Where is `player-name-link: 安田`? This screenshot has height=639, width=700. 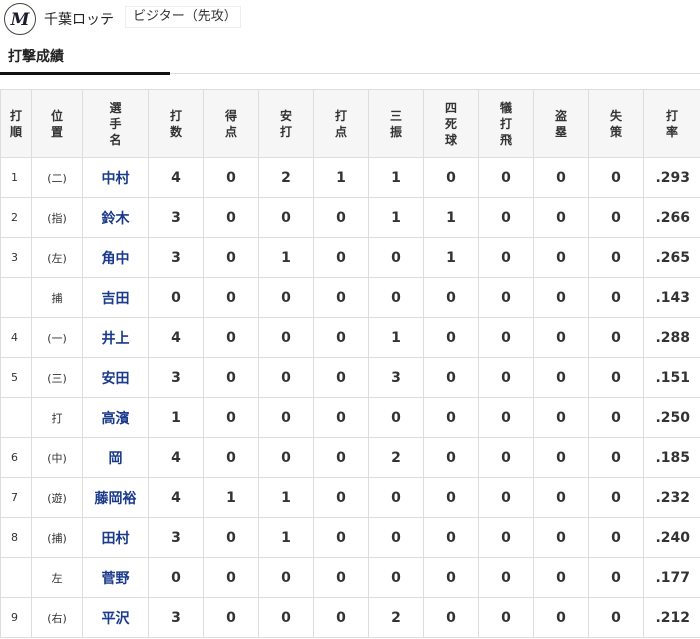 player-name-link: 安田 is located at coordinates (115, 377).